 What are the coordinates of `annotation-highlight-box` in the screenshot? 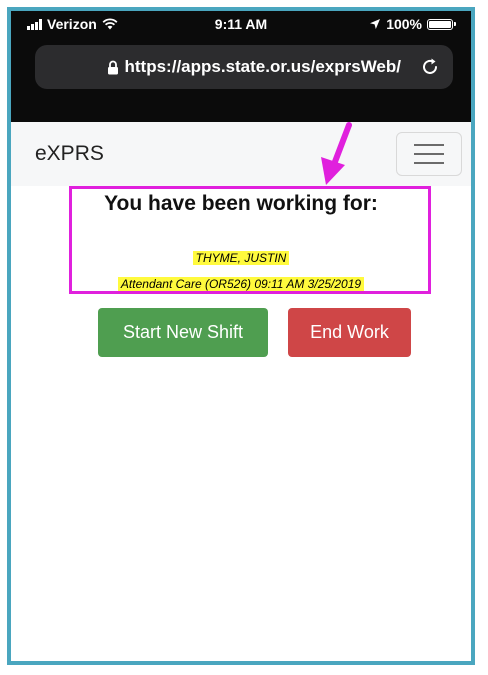 It's located at (250, 240).